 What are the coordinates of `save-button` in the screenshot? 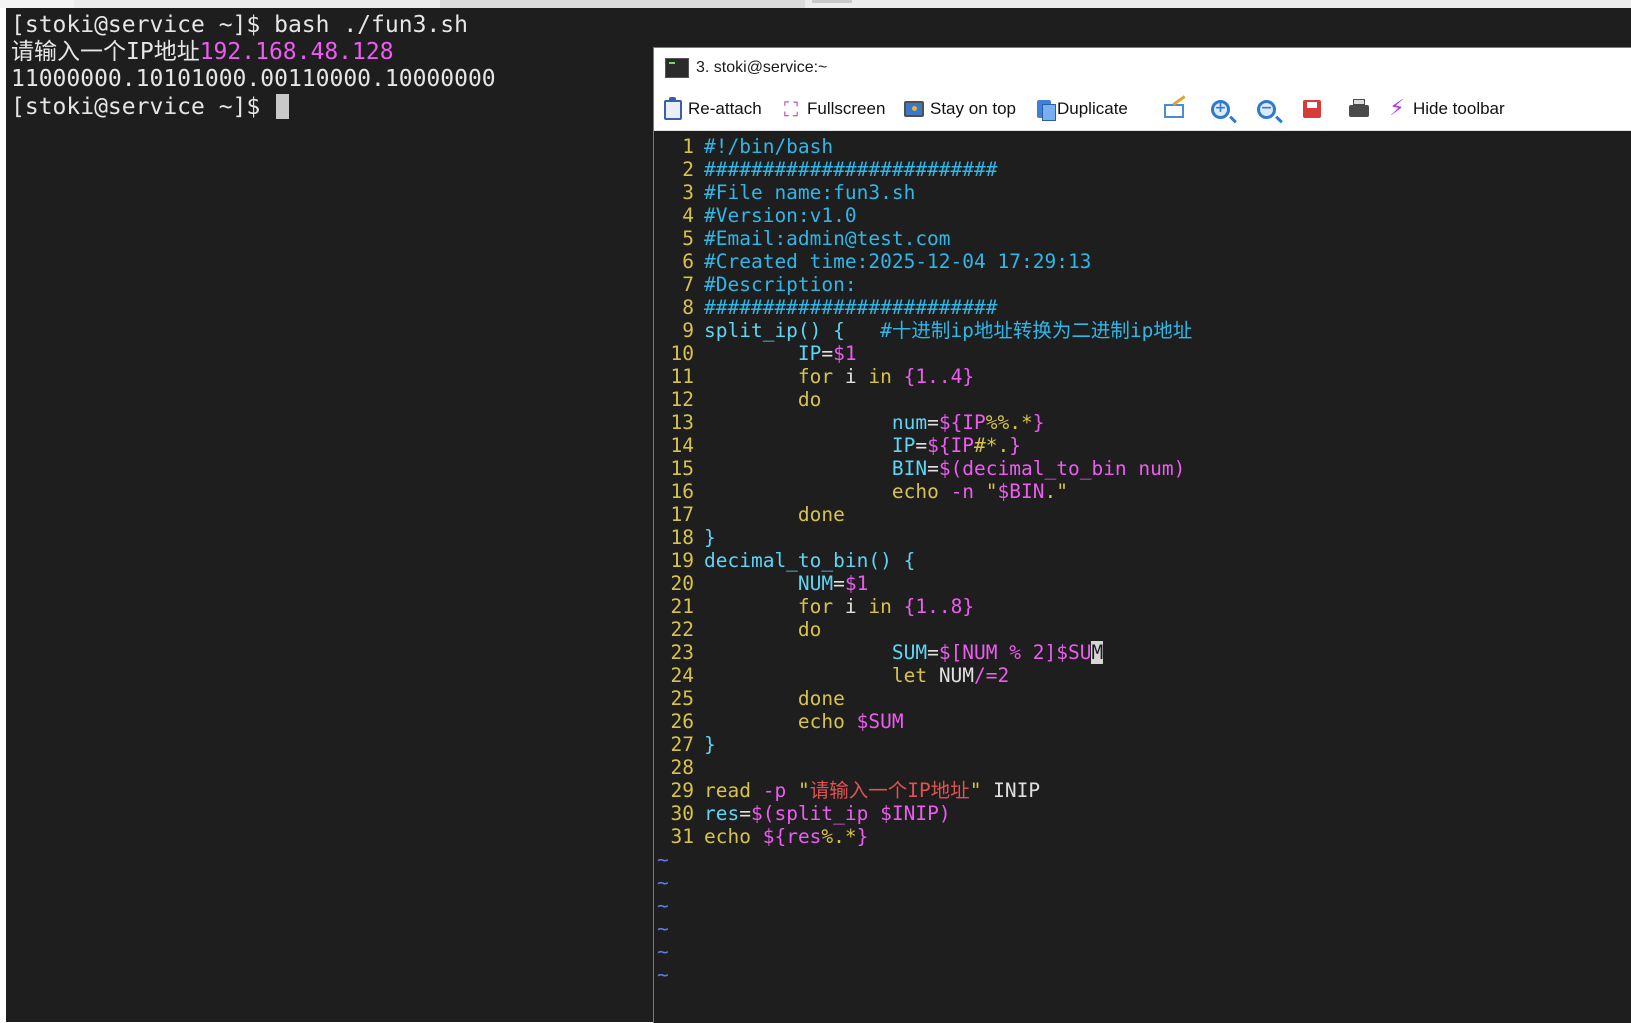 It's located at (1315, 109).